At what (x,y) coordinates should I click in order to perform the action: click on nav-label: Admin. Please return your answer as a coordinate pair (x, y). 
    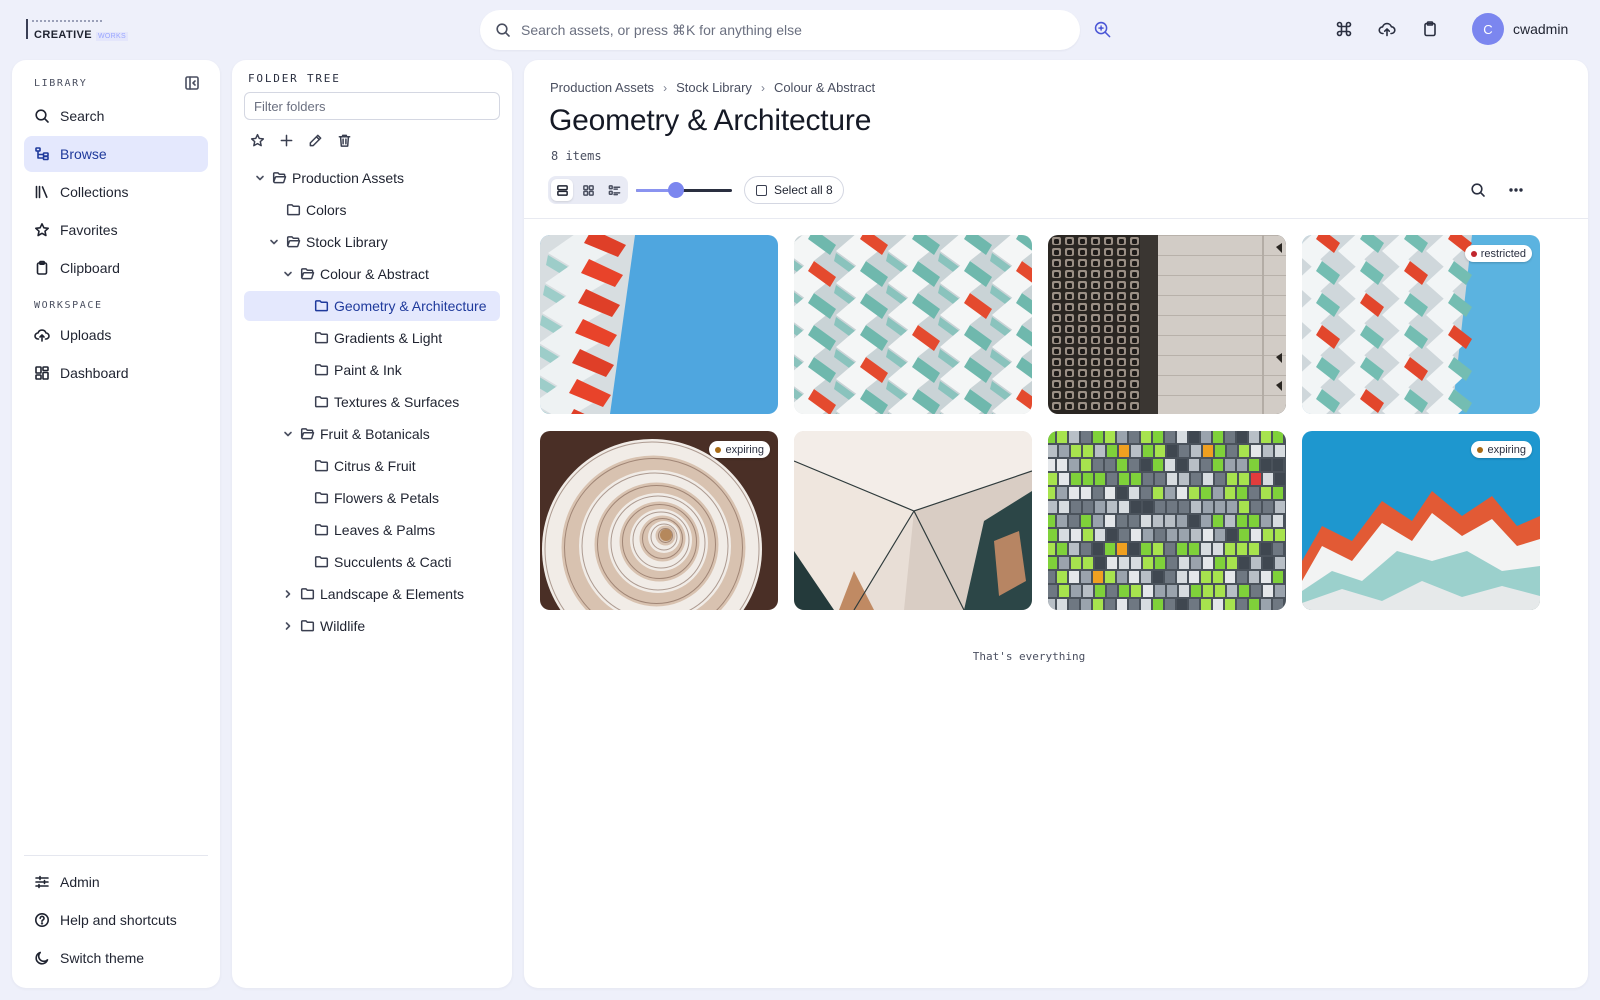
    Looking at the image, I should click on (80, 882).